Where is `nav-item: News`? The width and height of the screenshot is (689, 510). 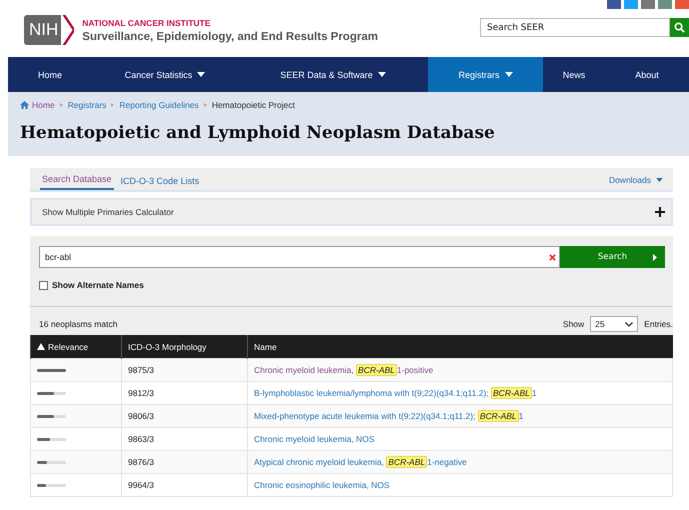
nav-item: News is located at coordinates (574, 74).